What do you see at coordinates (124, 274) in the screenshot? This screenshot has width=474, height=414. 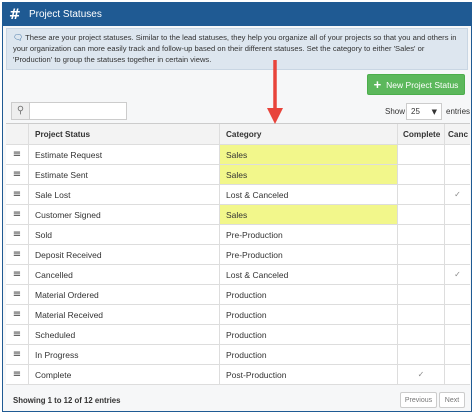 I see `status-name-cell: Cancelled` at bounding box center [124, 274].